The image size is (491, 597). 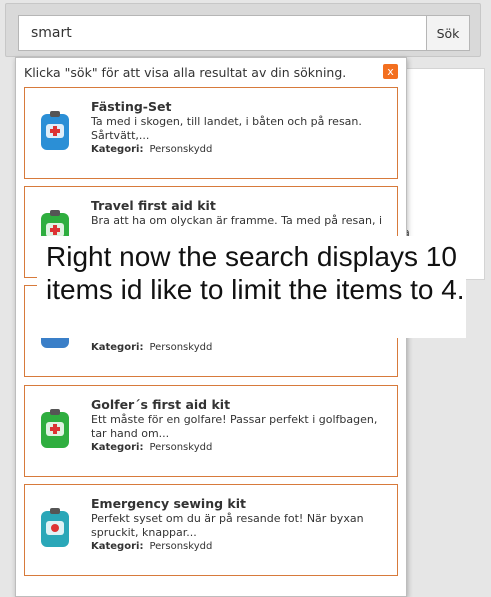 What do you see at coordinates (161, 404) in the screenshot?
I see `result-title: Golfer´s first aid kit` at bounding box center [161, 404].